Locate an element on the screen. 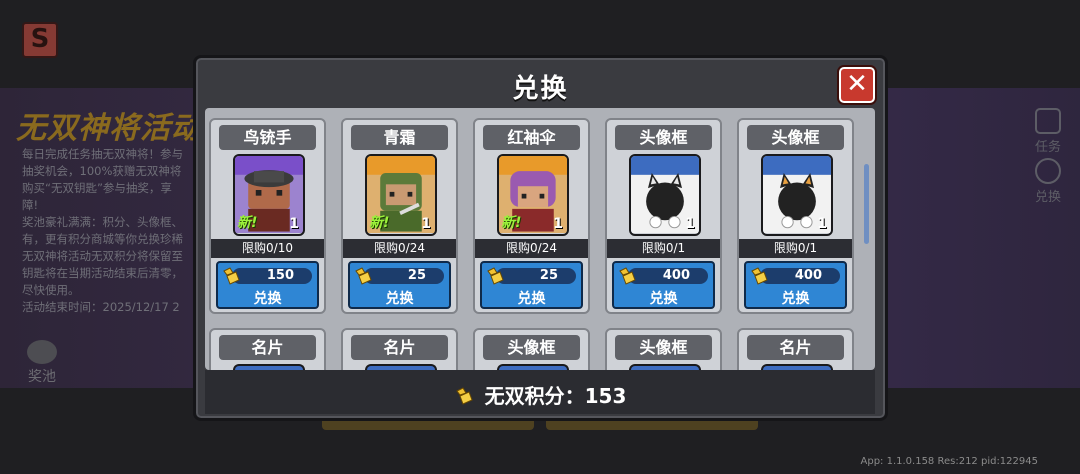  exchange-item-card: 青霜新! 1 限购0/24 25 兑换 is located at coordinates (399, 216).